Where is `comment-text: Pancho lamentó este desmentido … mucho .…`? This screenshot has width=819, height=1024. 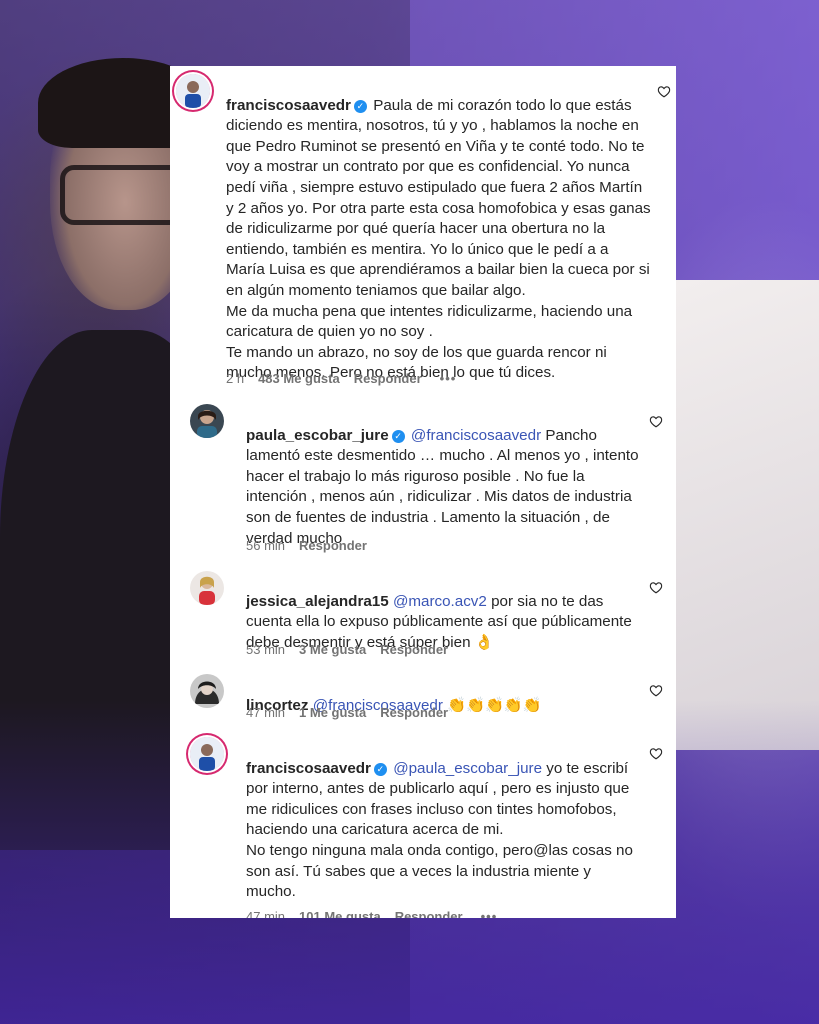 comment-text: Pancho lamentó este desmentido … mucho .… is located at coordinates (444, 486).